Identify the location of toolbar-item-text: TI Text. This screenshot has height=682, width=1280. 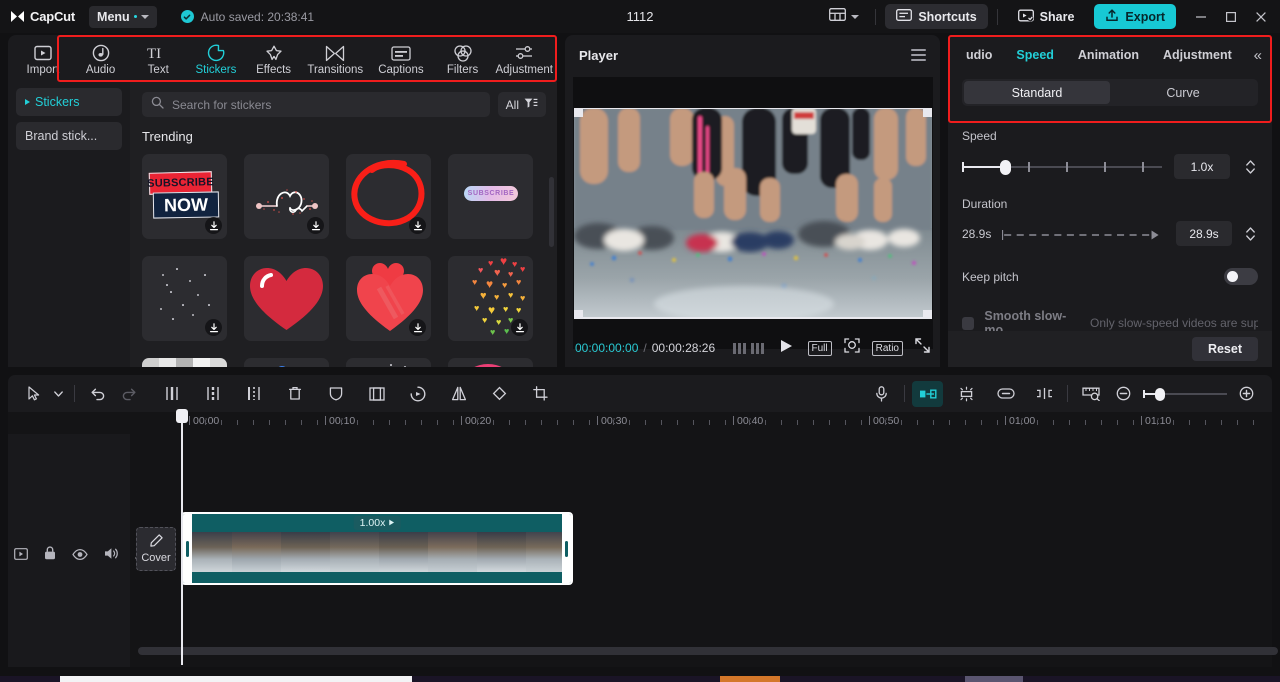
(158, 58).